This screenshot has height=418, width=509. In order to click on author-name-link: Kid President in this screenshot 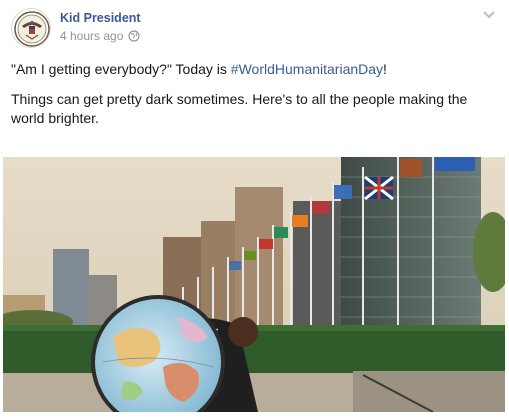, I will do `click(100, 18)`.